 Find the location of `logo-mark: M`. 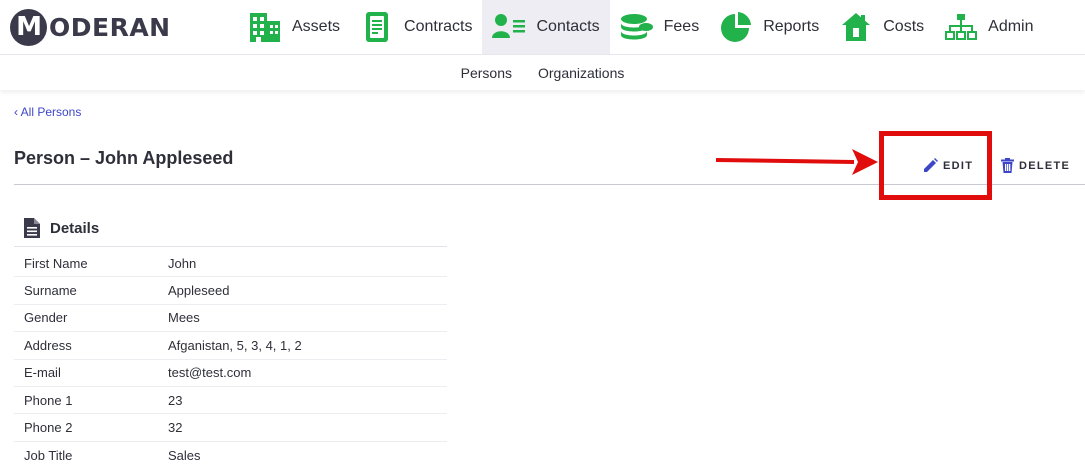

logo-mark: M is located at coordinates (28, 27).